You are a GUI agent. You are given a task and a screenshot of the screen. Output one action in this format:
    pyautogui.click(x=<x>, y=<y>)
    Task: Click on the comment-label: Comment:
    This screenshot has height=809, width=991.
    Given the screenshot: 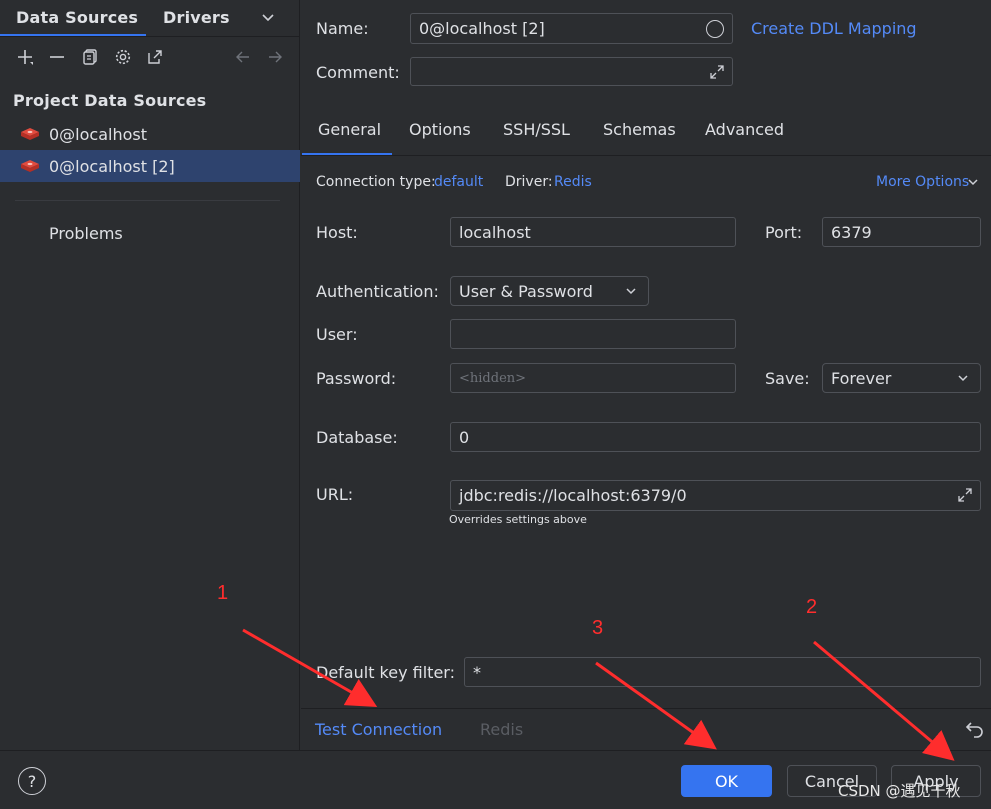 What is the action you would take?
    pyautogui.click(x=358, y=72)
    